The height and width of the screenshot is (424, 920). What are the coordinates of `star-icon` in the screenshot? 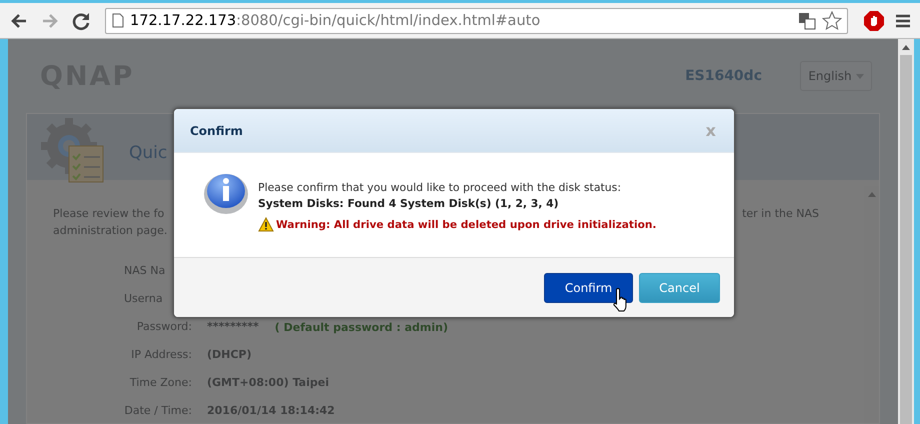 It's located at (832, 20).